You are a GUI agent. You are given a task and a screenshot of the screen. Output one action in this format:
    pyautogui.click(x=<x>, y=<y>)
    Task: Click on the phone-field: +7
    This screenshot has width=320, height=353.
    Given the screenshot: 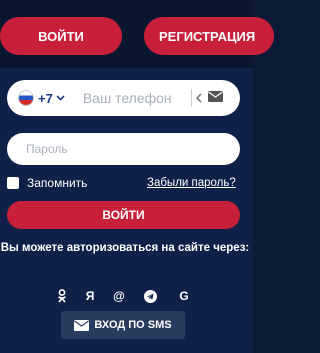 What is the action you would take?
    pyautogui.click(x=123, y=98)
    